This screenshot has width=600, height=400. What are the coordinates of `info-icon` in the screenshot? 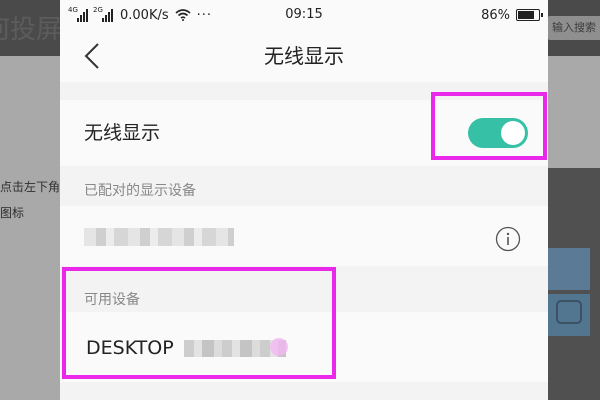 It's located at (508, 239).